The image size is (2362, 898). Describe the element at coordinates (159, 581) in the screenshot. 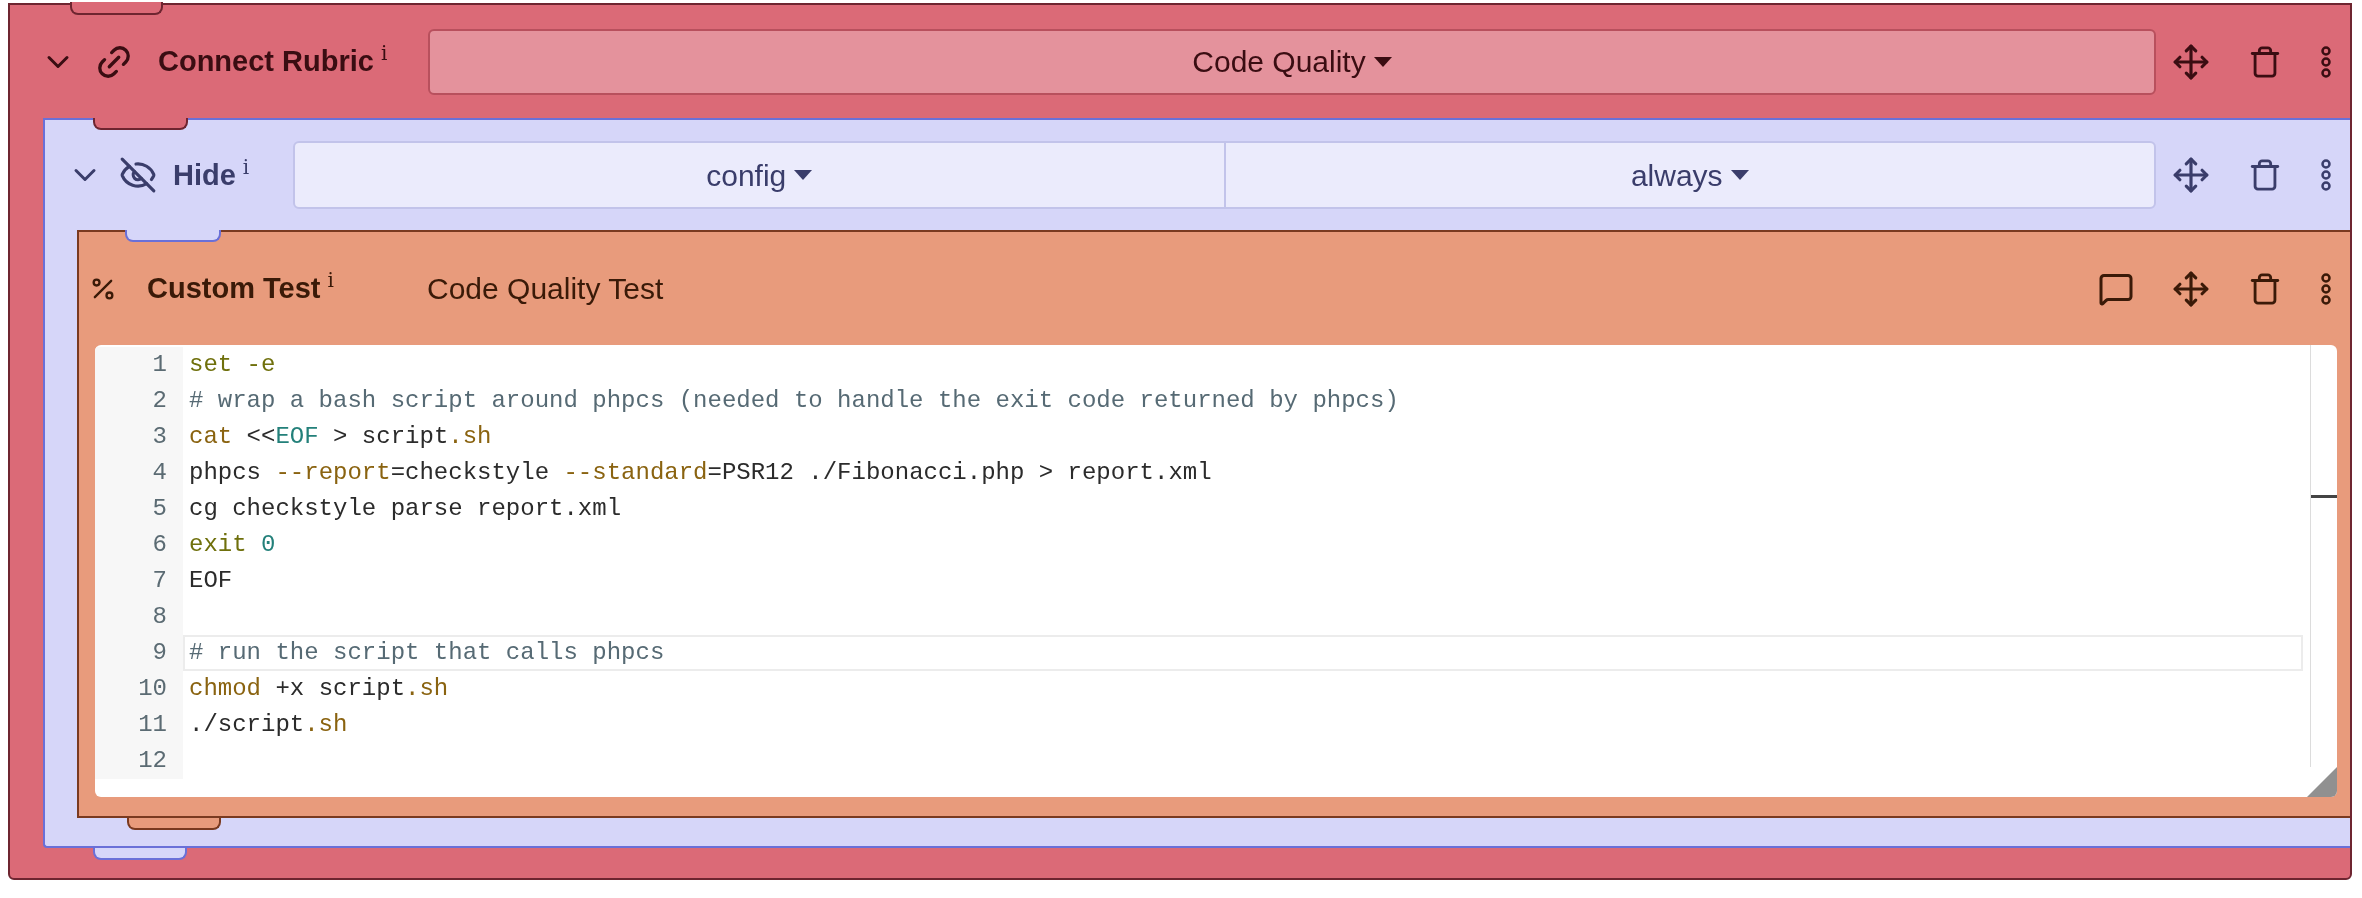

I see `line-number: 7` at that location.